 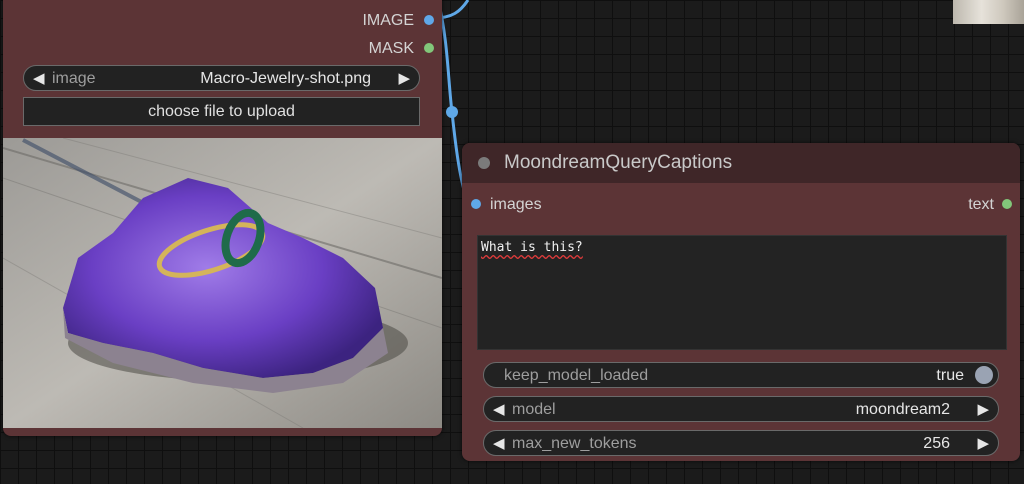 I want to click on node-title-bar: MoondreamQueryCaptions, so click(x=741, y=163).